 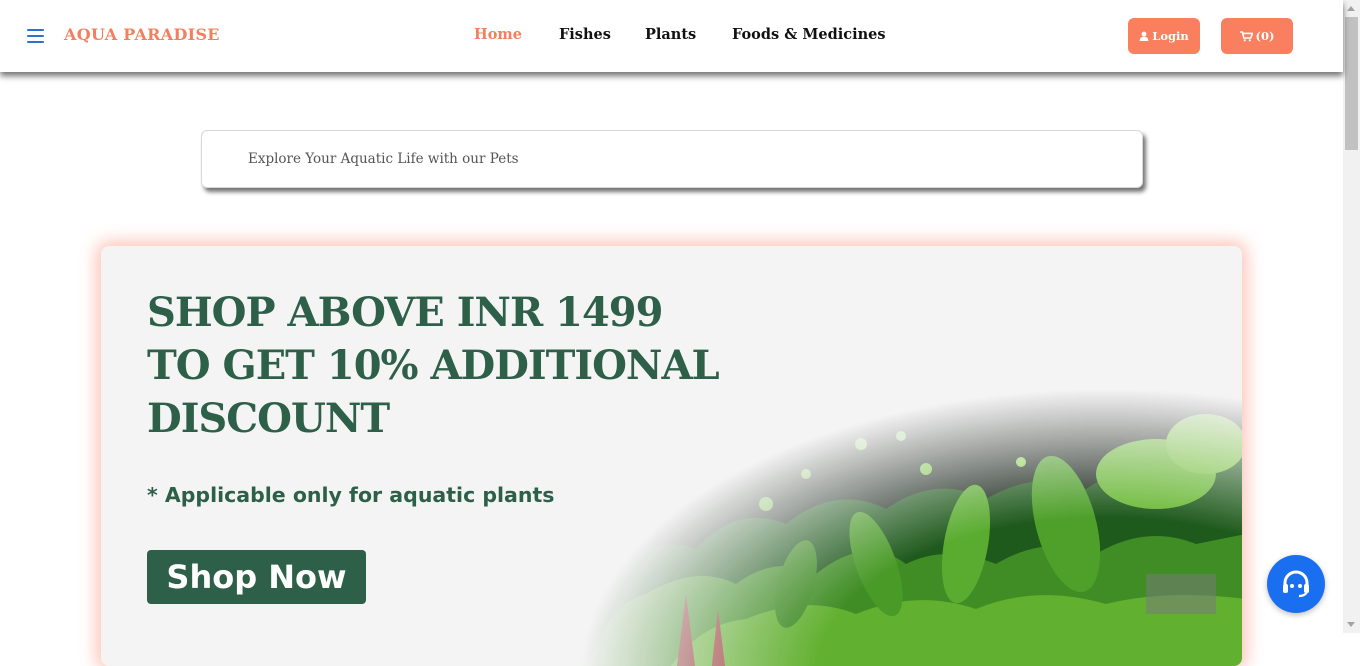 What do you see at coordinates (672, 159) in the screenshot?
I see `search-bar: Explore Your Aquatic Life with our Pets` at bounding box center [672, 159].